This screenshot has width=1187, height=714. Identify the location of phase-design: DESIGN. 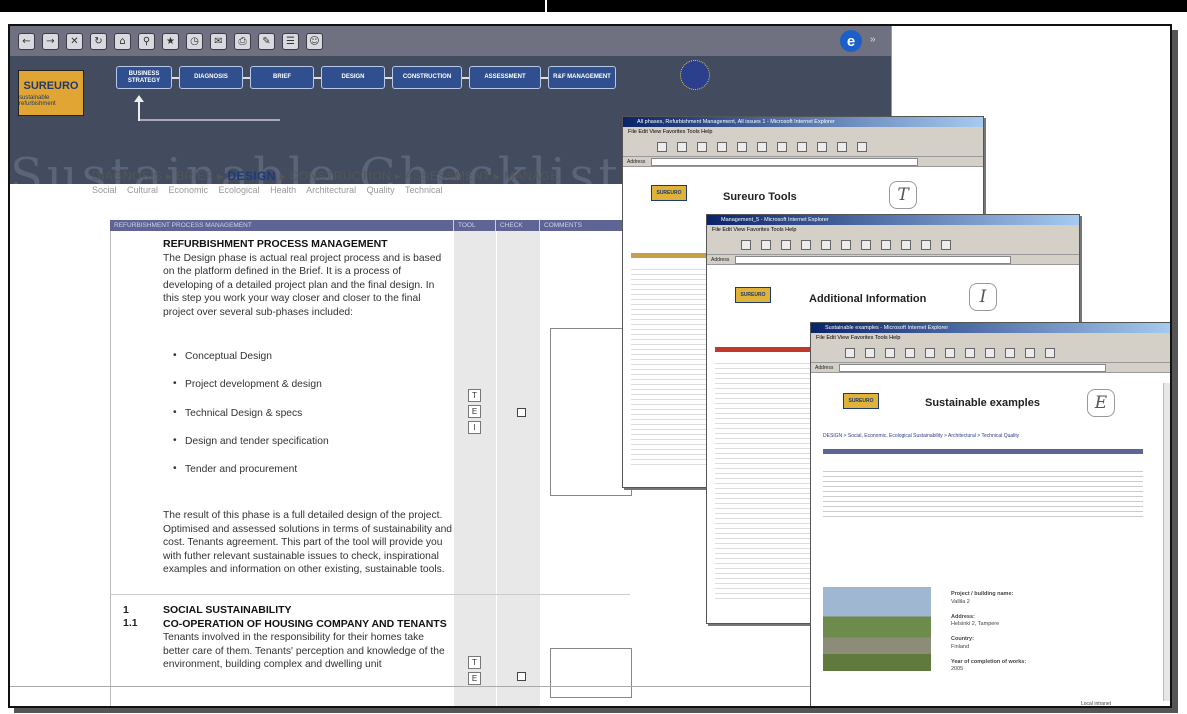
(353, 77).